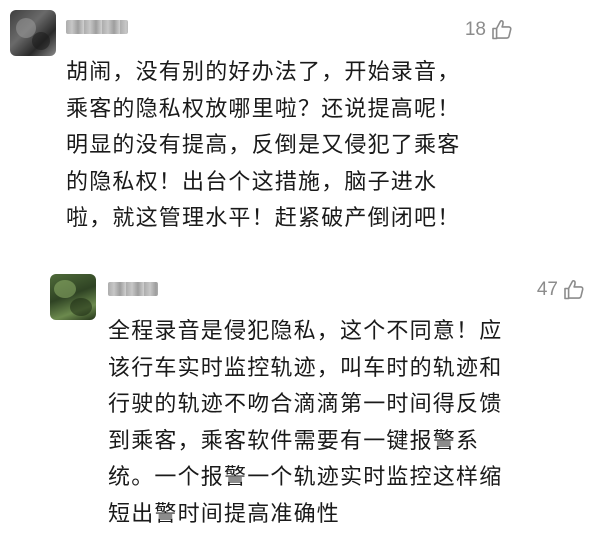  I want to click on comment-line: 啦，就这管理水平！赶紧破产倒闭吧！, so click(263, 218).